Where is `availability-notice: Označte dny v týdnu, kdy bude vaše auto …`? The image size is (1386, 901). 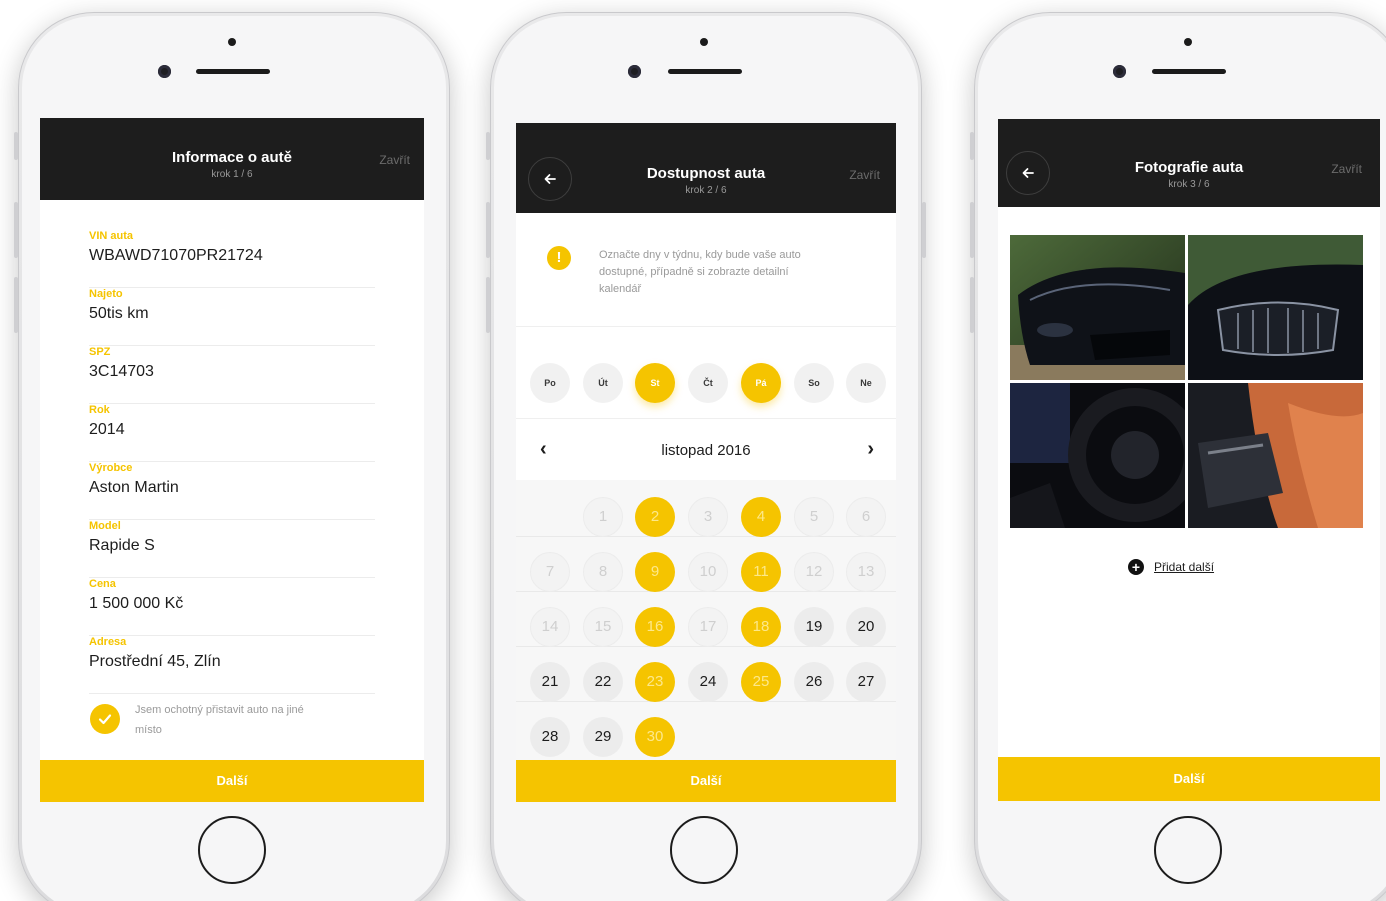
availability-notice: Označte dny v týdnu, kdy bude vaše auto … is located at coordinates (700, 272).